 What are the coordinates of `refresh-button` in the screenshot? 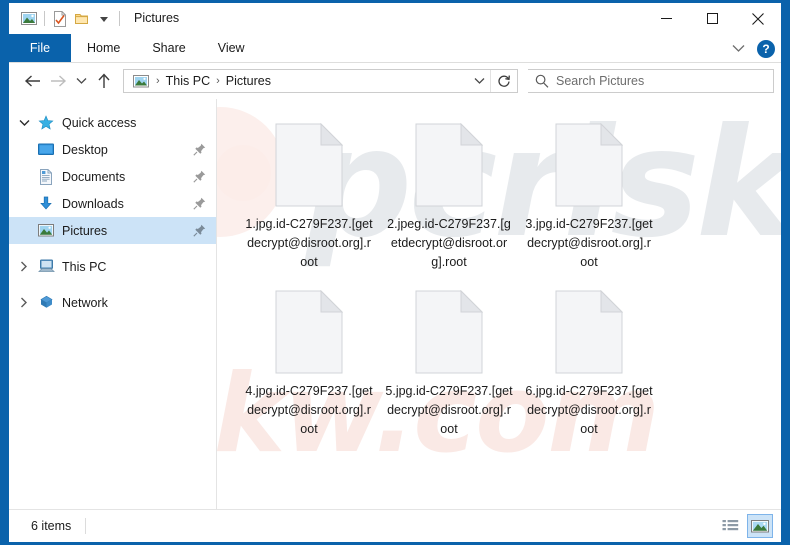 It's located at (504, 81).